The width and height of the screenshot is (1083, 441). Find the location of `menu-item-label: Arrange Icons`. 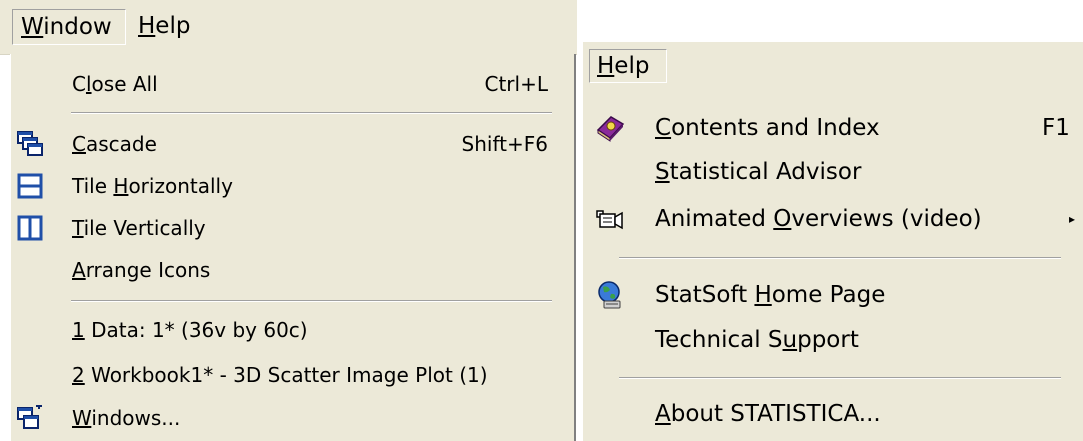

menu-item-label: Arrange Icons is located at coordinates (141, 270).